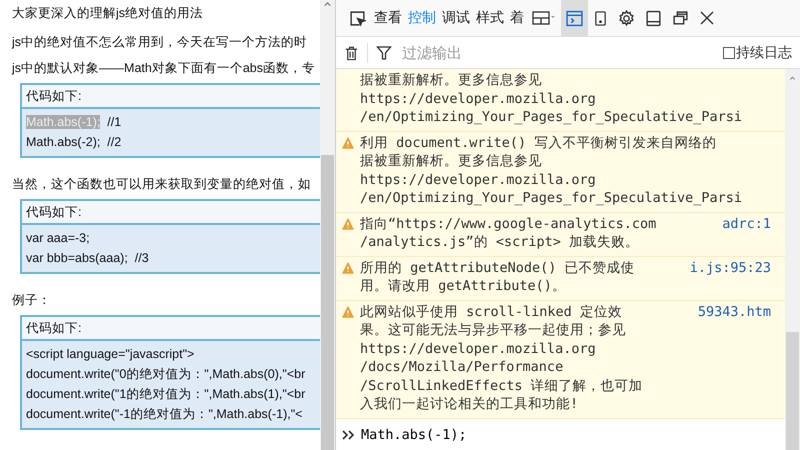  I want to click on console-panel-icon, so click(574, 18).